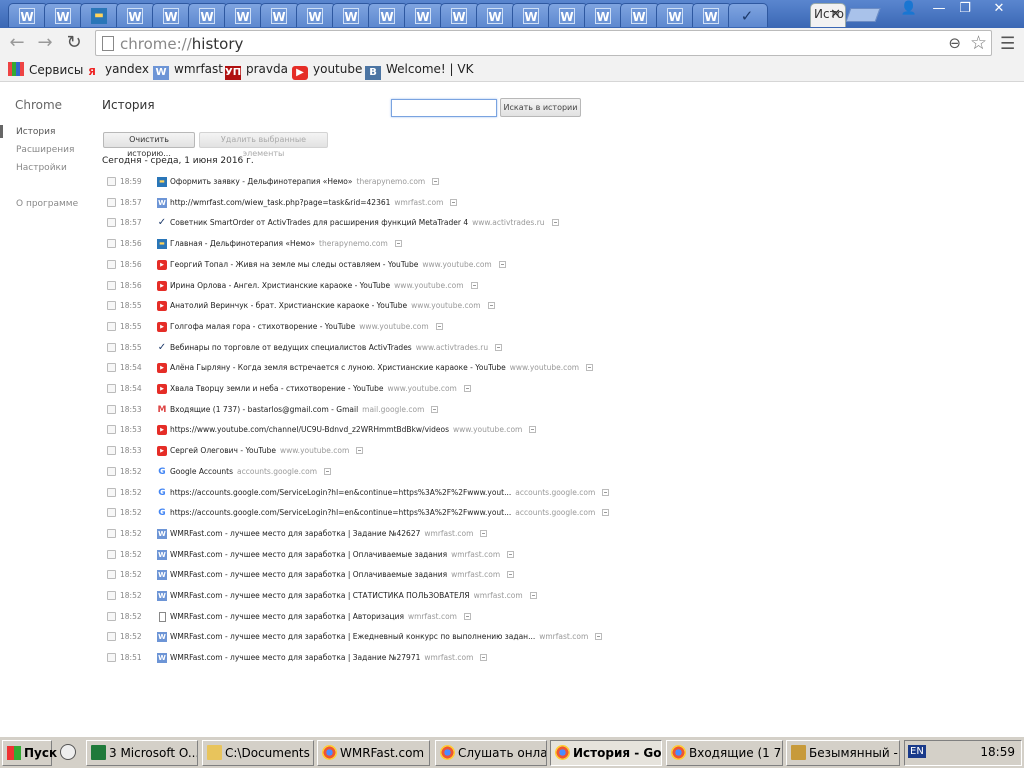 The image size is (1024, 768). Describe the element at coordinates (999, 9) in the screenshot. I see `close-window-button: ✕` at that location.